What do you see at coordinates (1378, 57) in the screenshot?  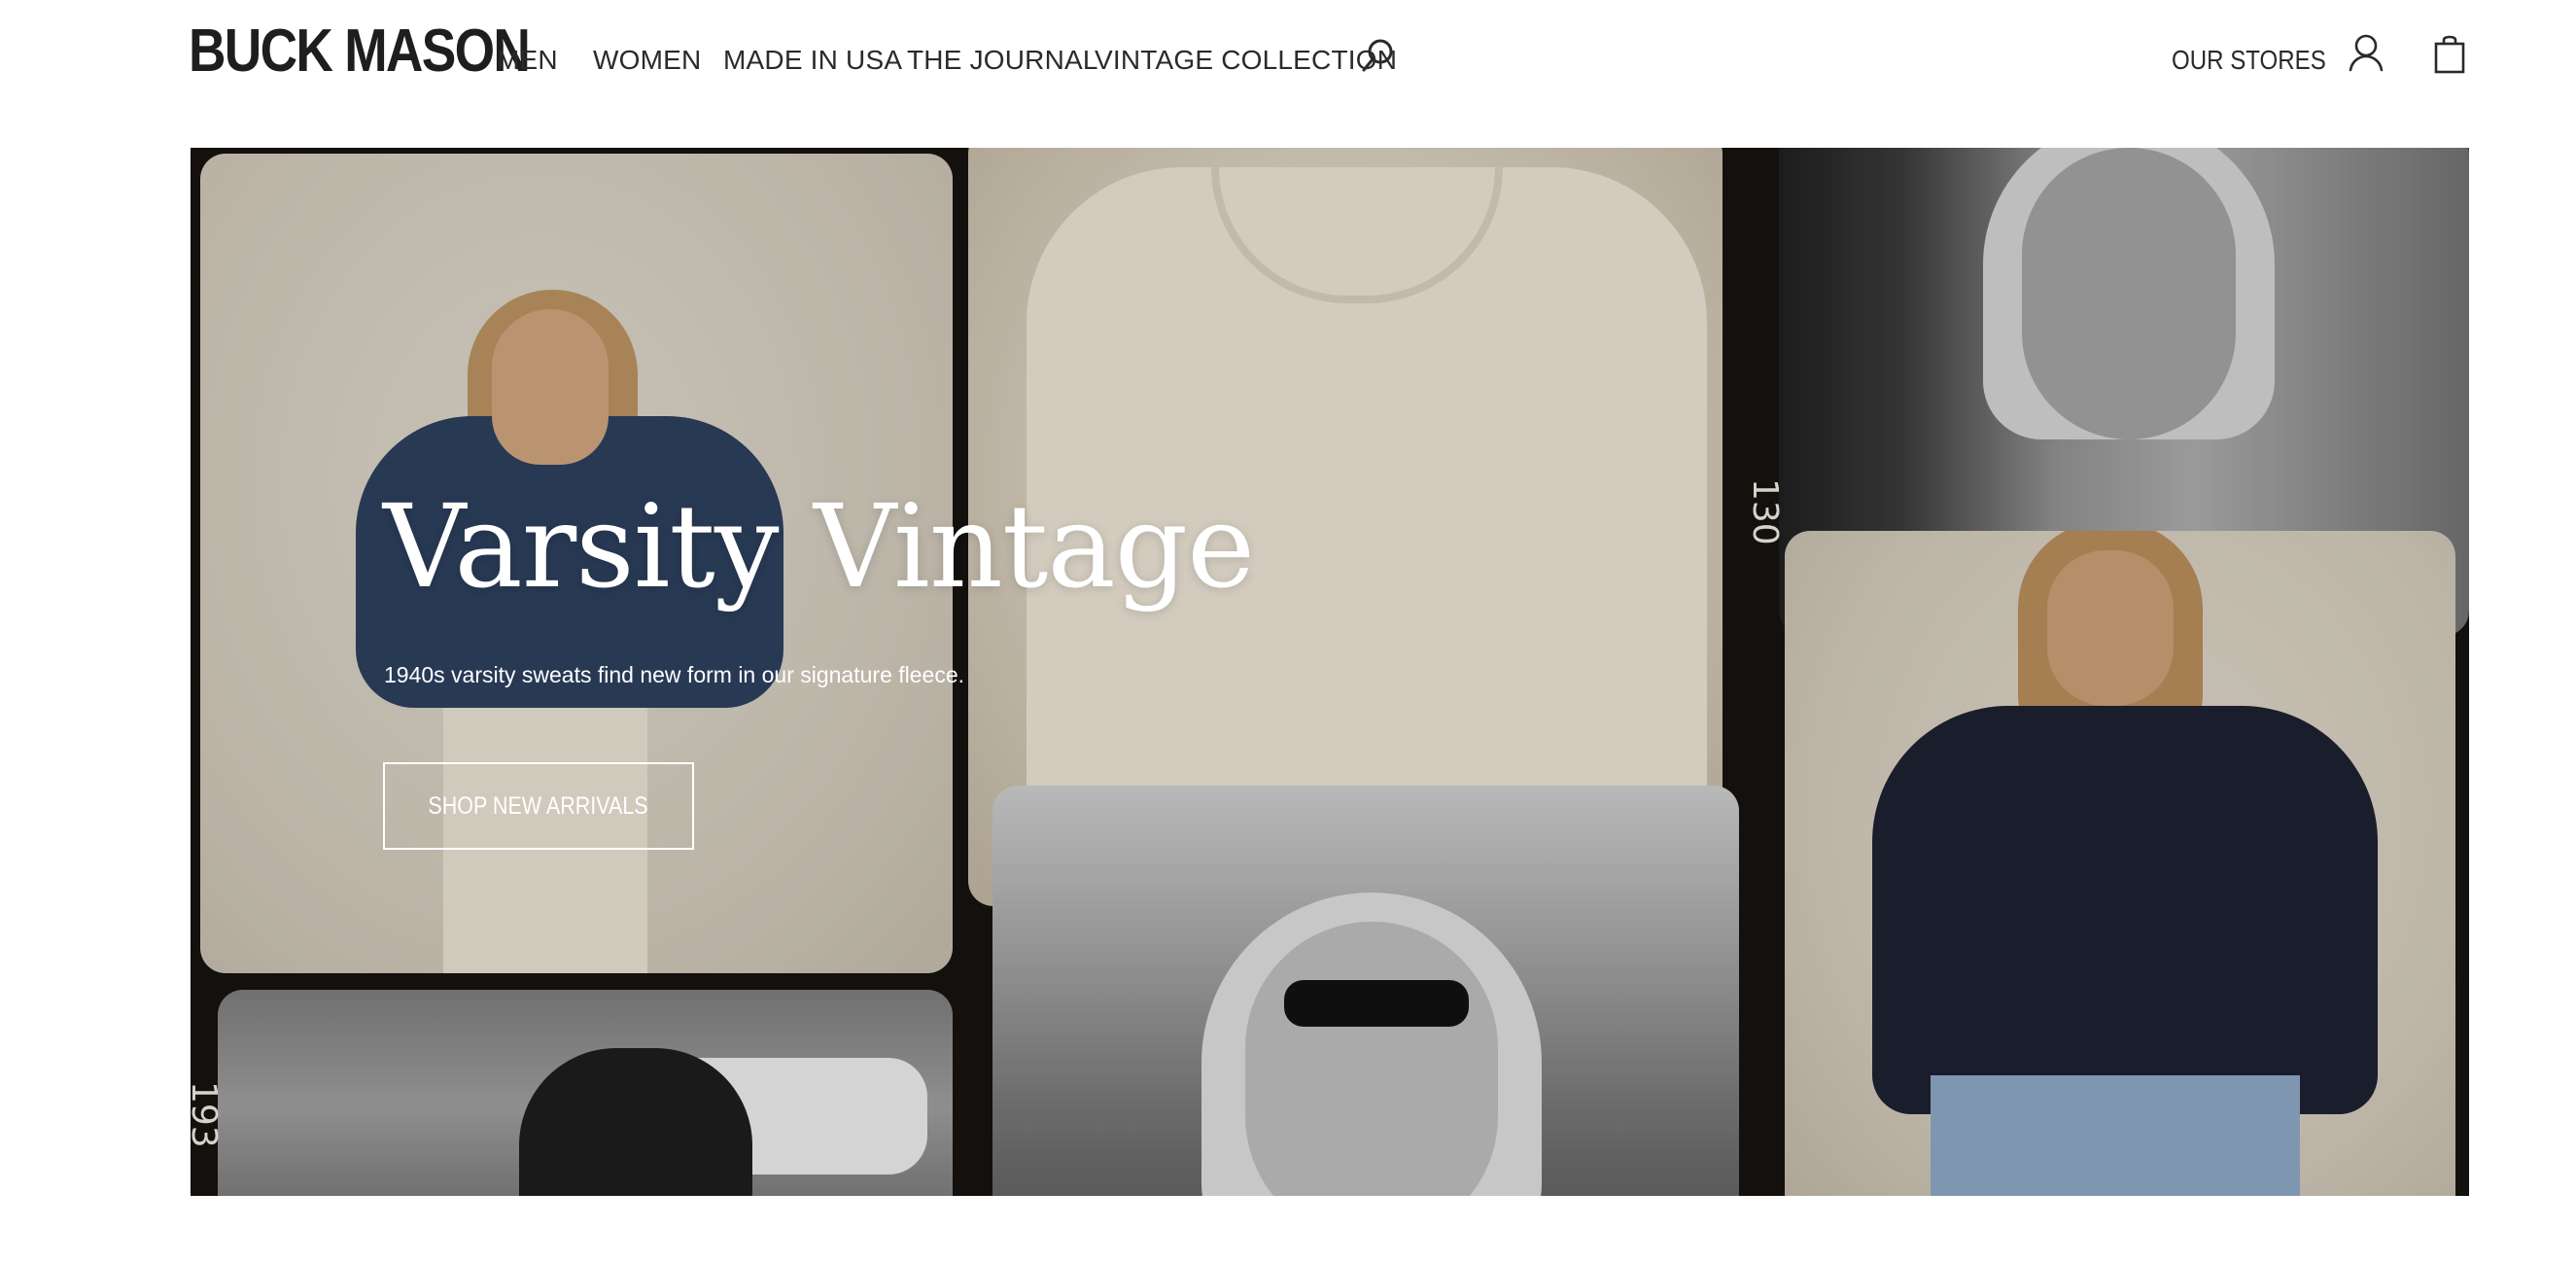 I see `search-icon` at bounding box center [1378, 57].